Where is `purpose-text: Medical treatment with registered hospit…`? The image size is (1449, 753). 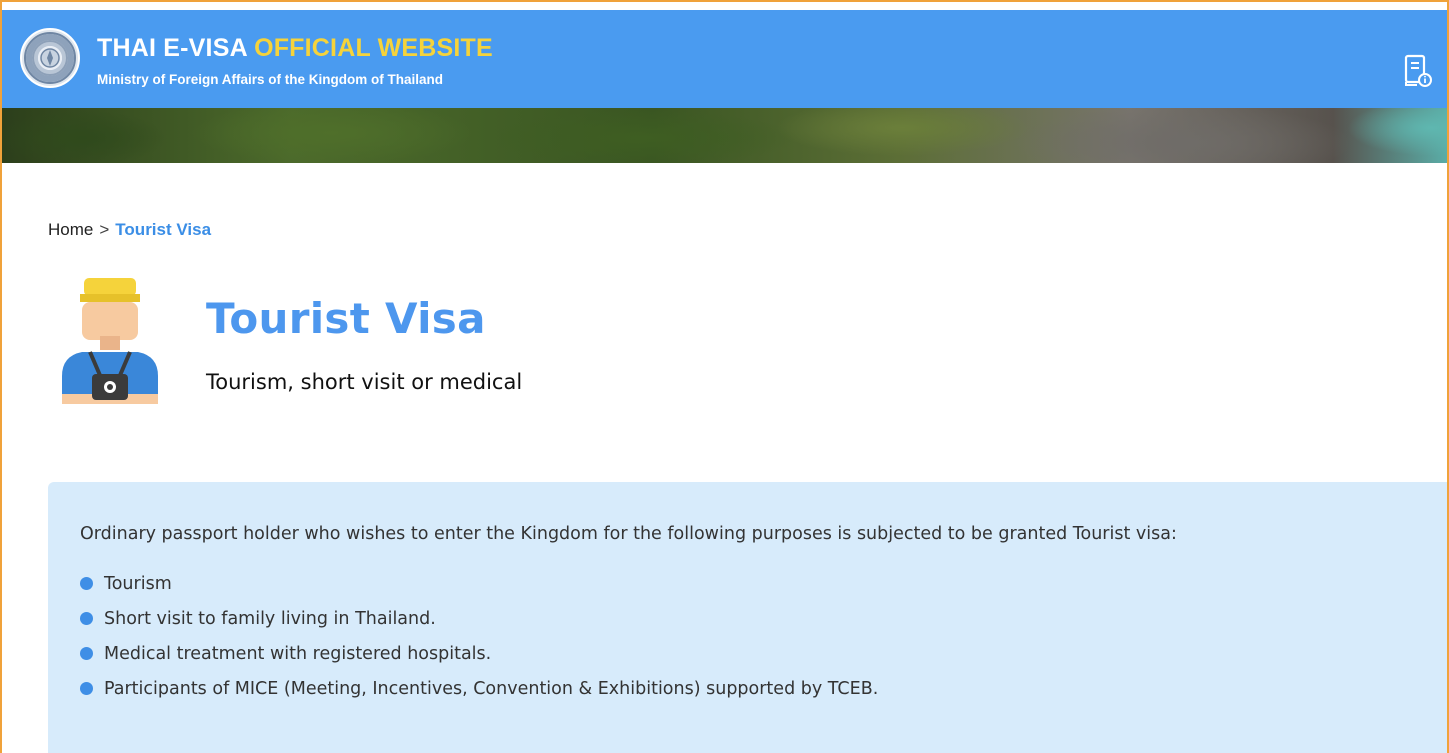 purpose-text: Medical treatment with registered hospit… is located at coordinates (298, 653).